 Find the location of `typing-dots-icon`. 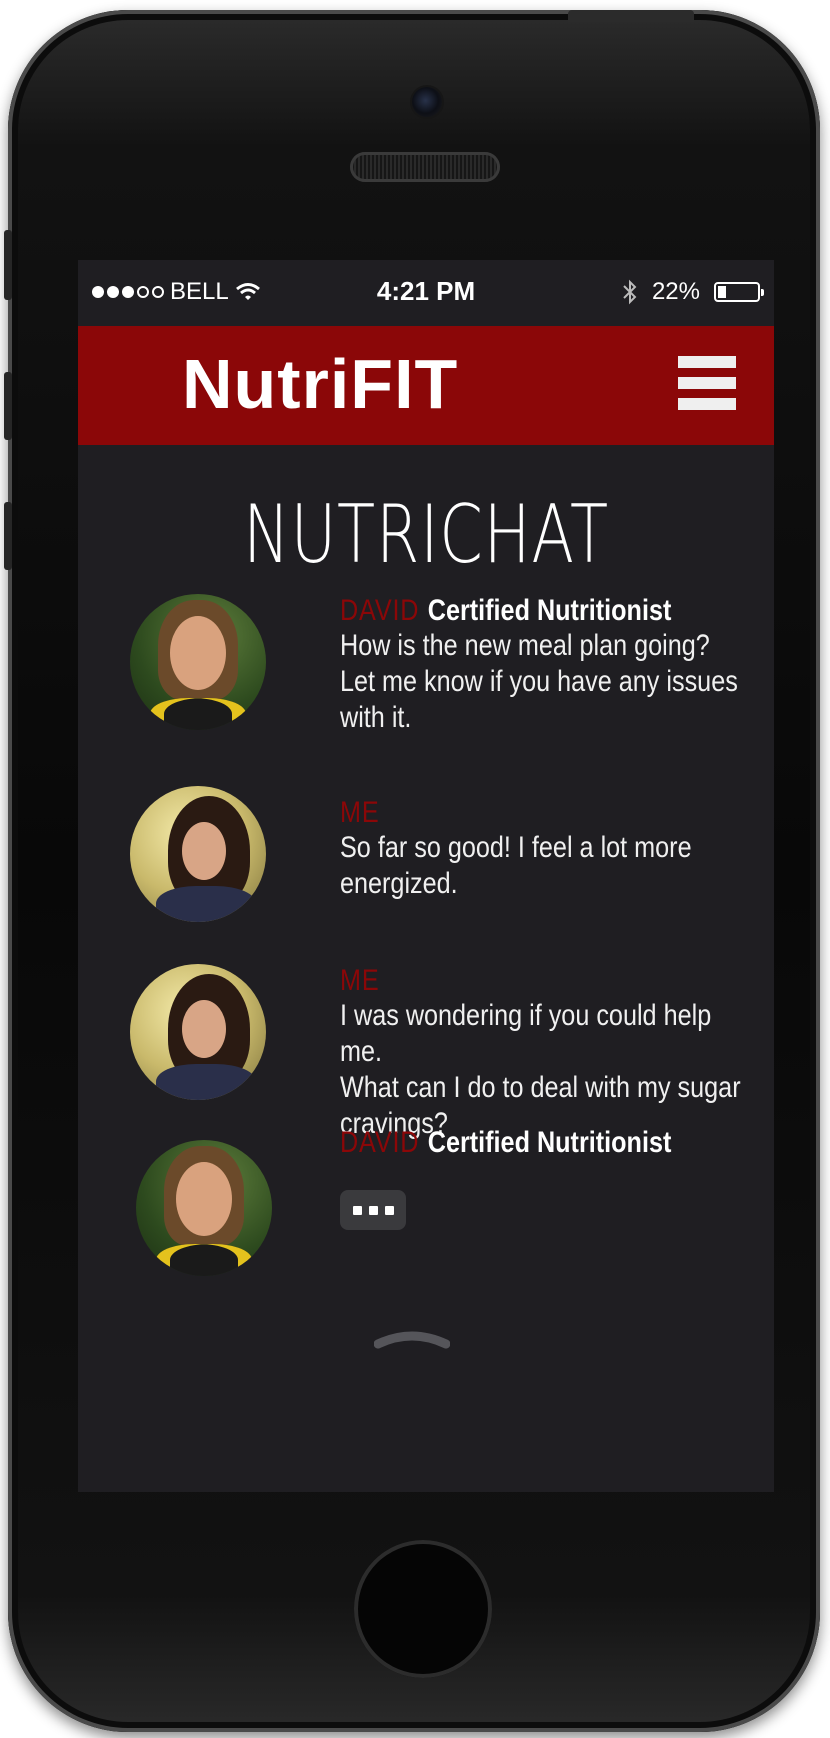

typing-dots-icon is located at coordinates (373, 1210).